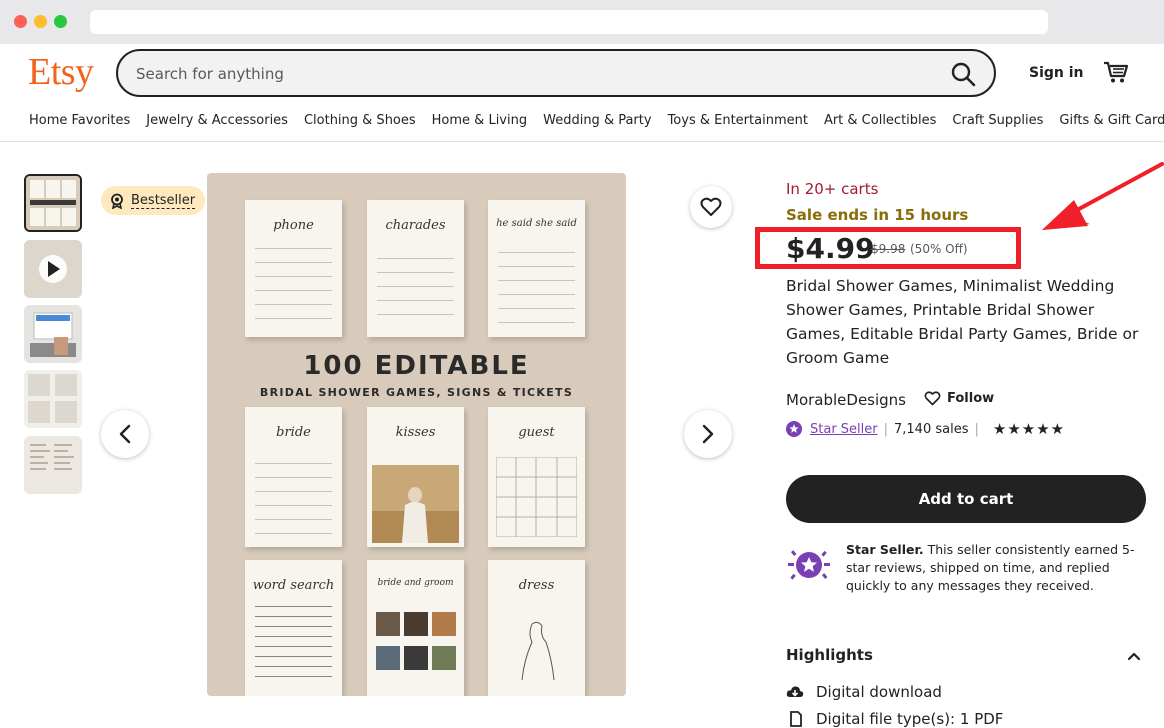  I want to click on header-divider, so click(582, 141).